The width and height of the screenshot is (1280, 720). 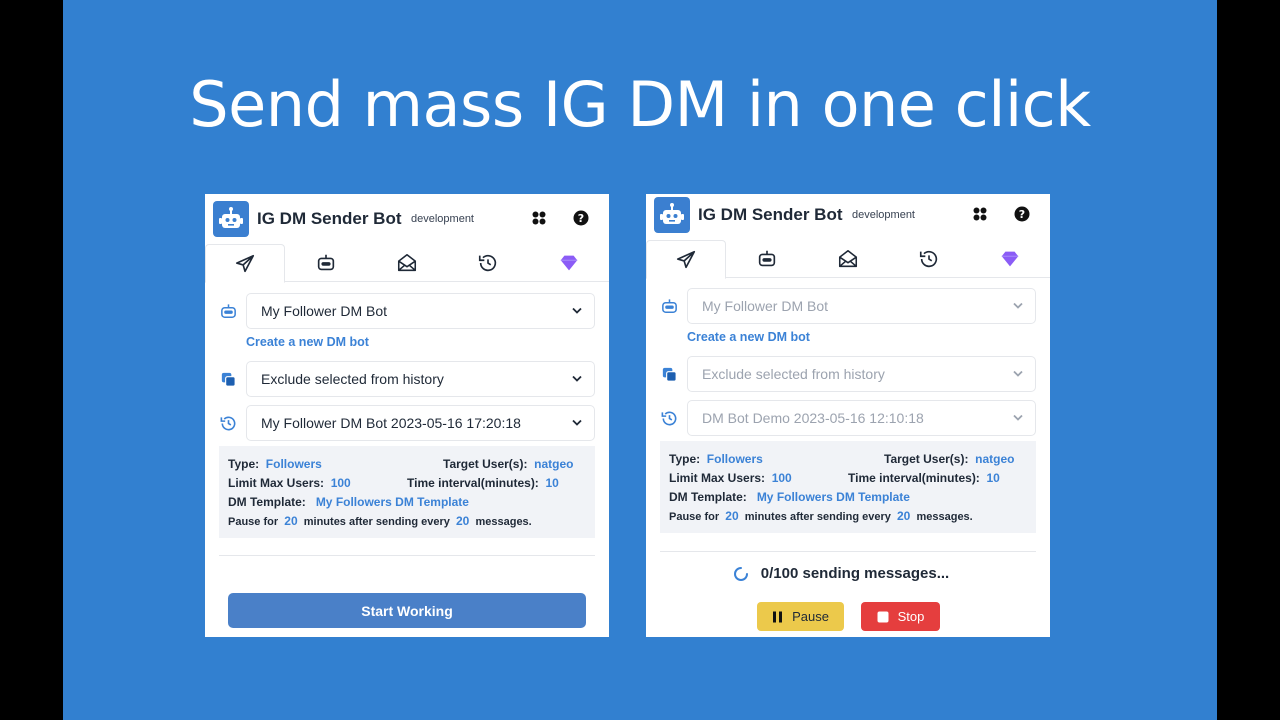 What do you see at coordinates (407, 610) in the screenshot?
I see `start-working-button: Start Working` at bounding box center [407, 610].